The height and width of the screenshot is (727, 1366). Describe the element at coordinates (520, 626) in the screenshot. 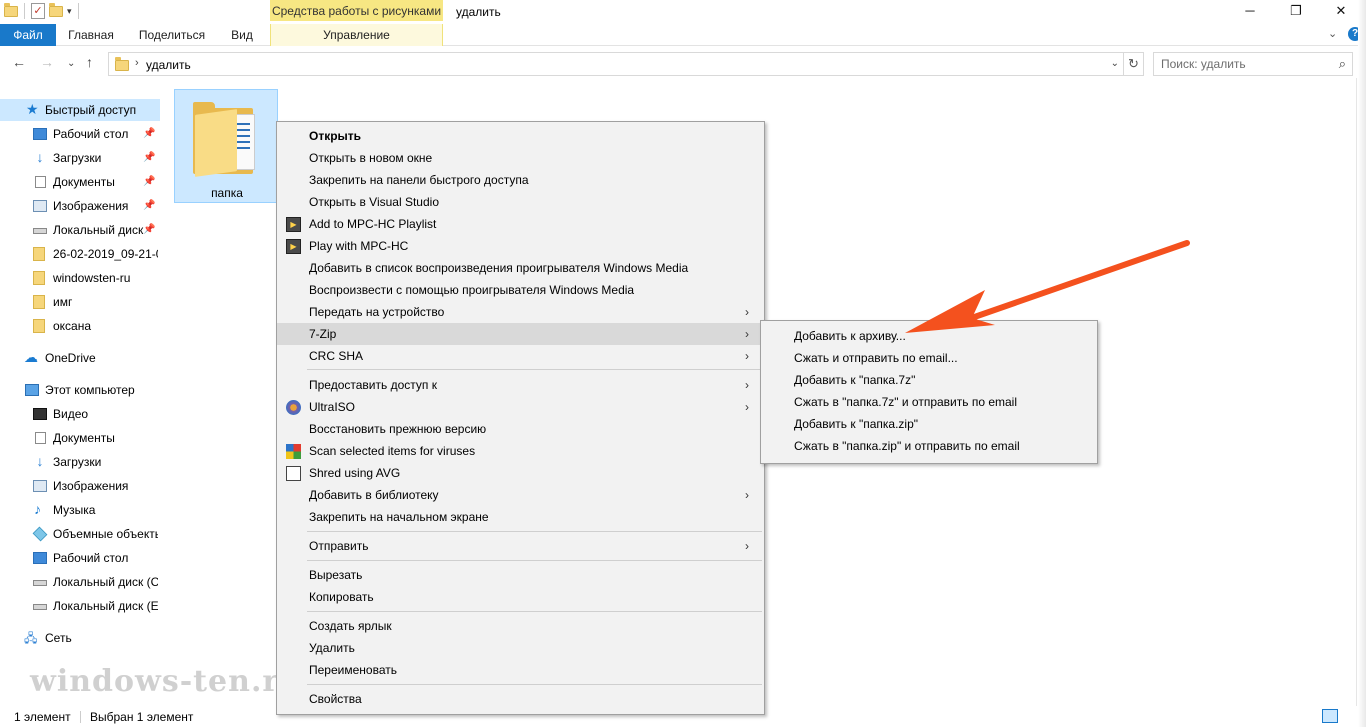

I see `menu-item-create-shortcut: Создать ярлык` at that location.